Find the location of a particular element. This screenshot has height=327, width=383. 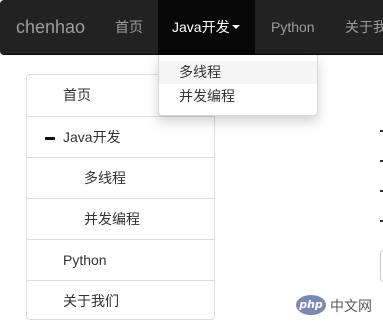

sidebar-item-about: 关于我们 is located at coordinates (120, 300).